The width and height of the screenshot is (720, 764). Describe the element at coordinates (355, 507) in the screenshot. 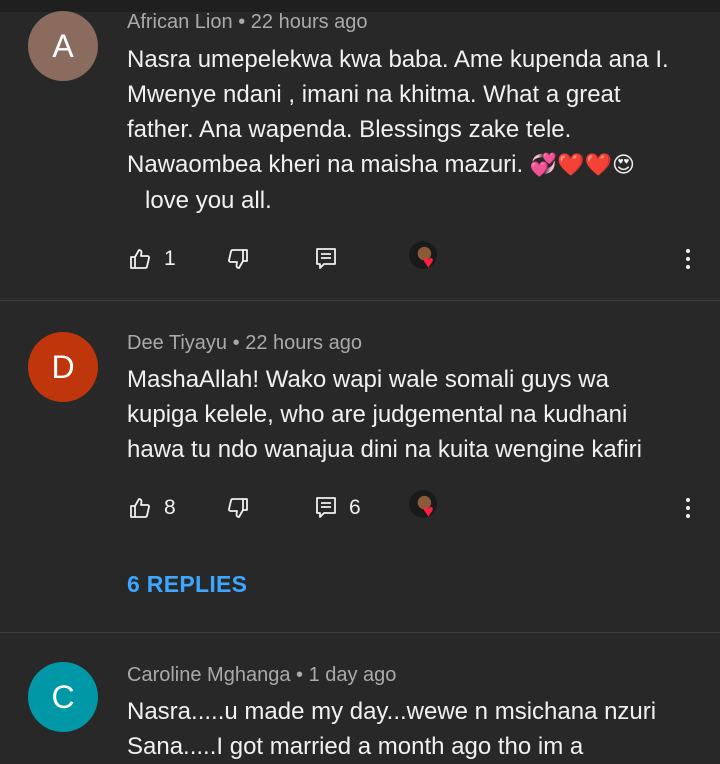

I see `reply-count: 6` at that location.